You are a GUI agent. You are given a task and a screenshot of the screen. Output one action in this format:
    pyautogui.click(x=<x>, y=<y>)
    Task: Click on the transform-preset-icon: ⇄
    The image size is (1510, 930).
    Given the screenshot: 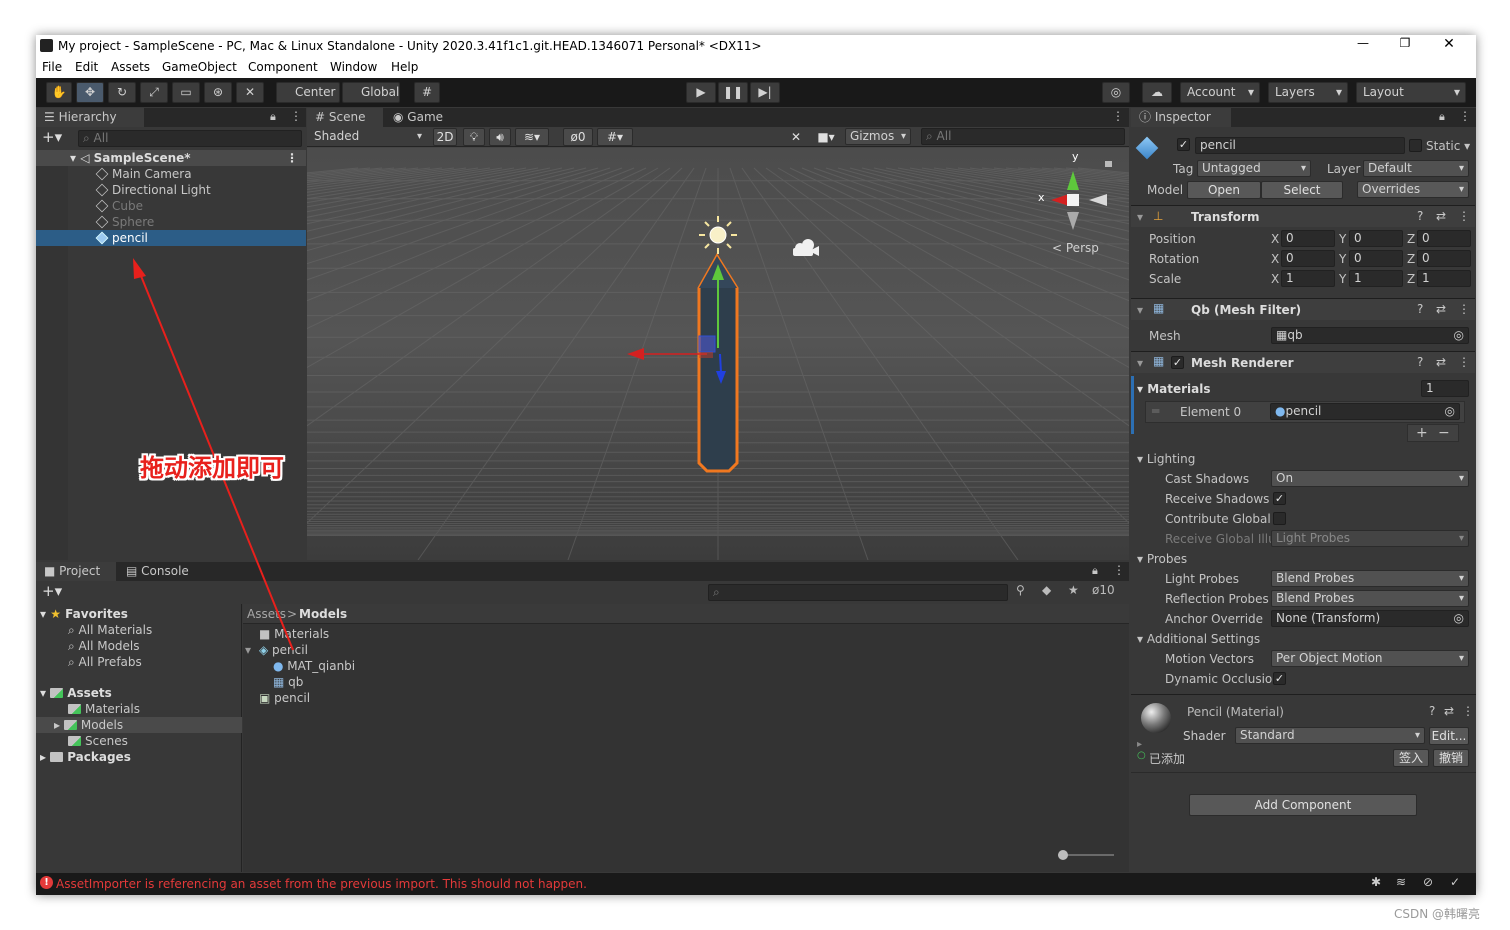 What is the action you would take?
    pyautogui.click(x=1441, y=216)
    